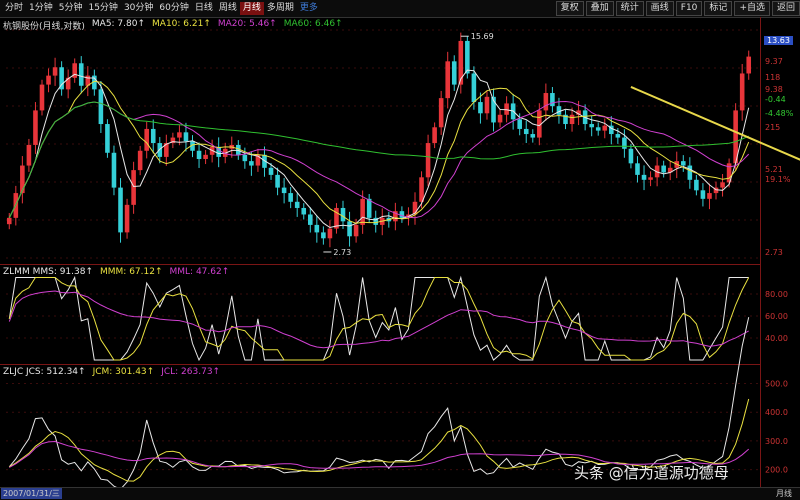  What do you see at coordinates (772, 127) in the screenshot?
I see `y-tick-label: 215` at bounding box center [772, 127].